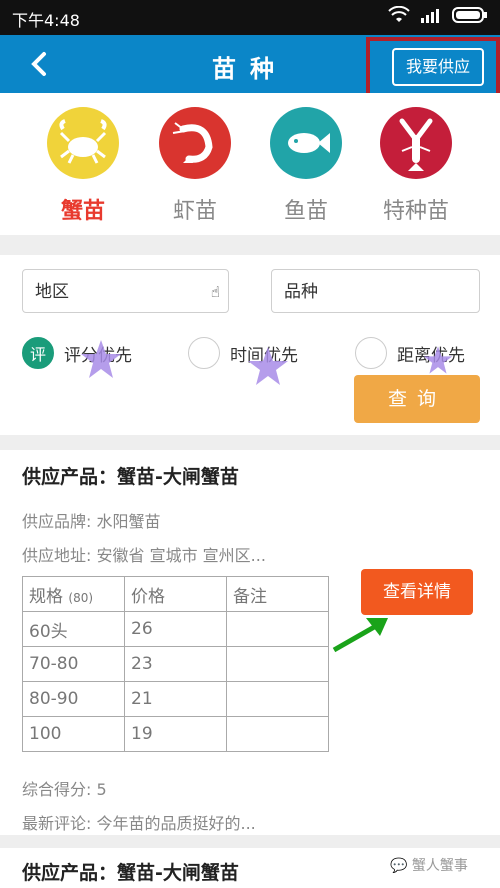 The height and width of the screenshot is (888, 500). I want to click on table-row: 80-90 21, so click(175, 699).